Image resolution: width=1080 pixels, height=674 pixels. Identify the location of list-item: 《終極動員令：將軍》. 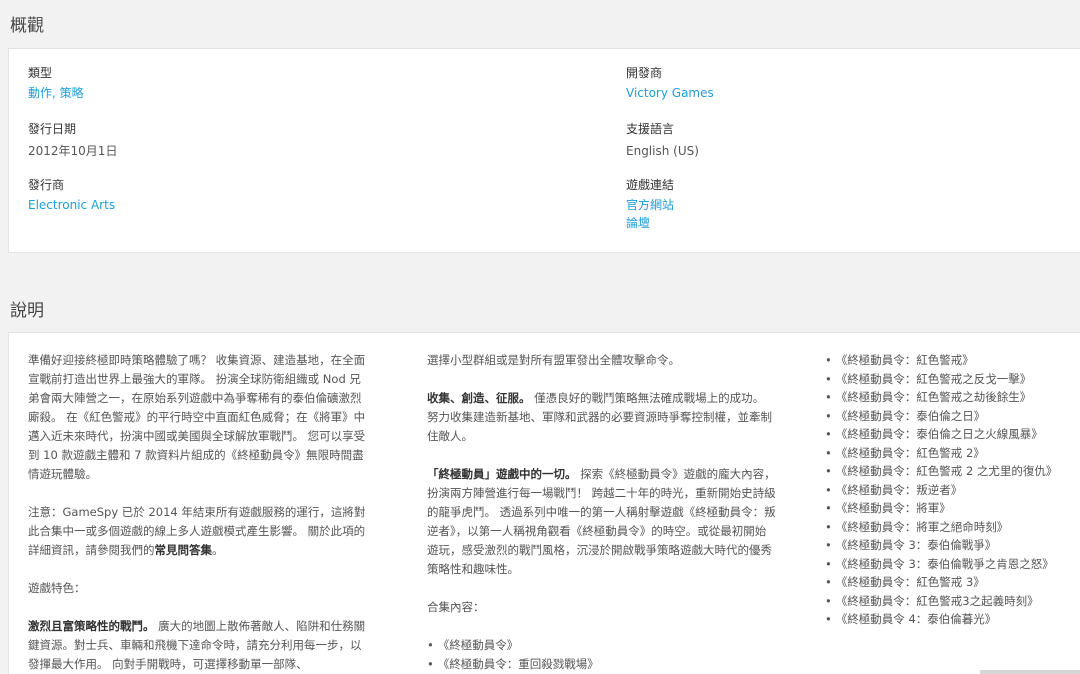
(952, 508).